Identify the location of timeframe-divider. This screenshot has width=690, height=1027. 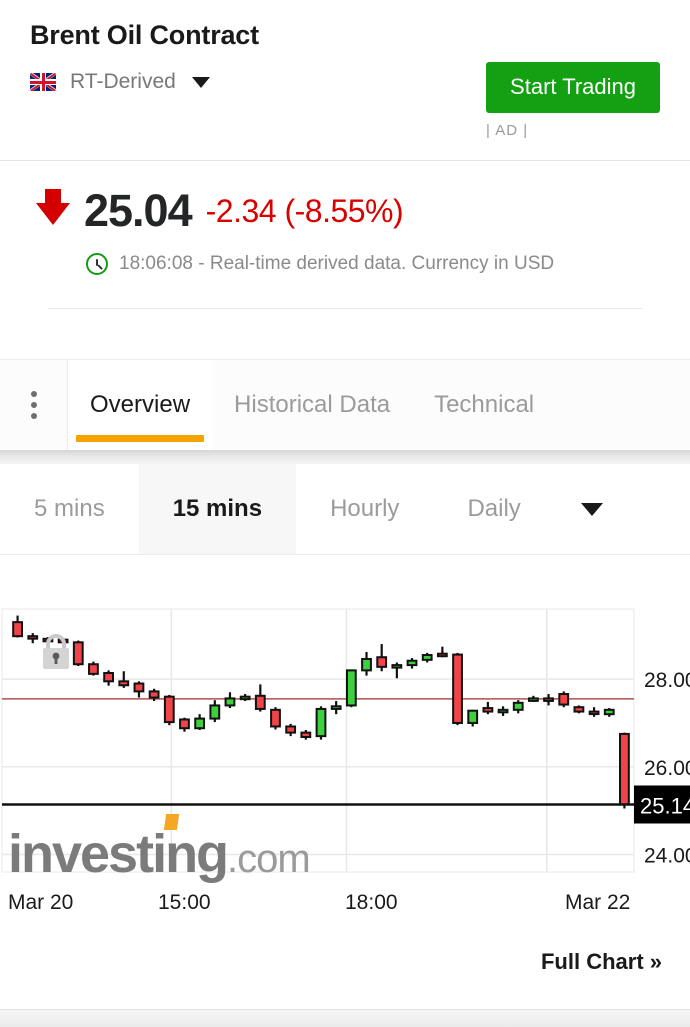
(345, 554).